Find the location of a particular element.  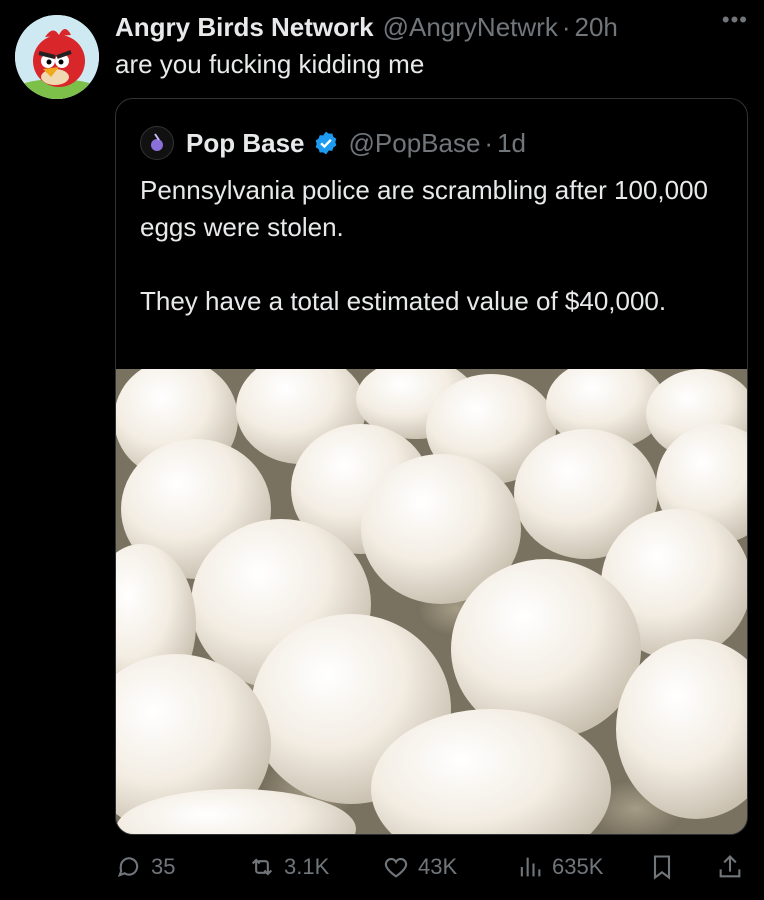

quoted-author-avatar is located at coordinates (157, 143).